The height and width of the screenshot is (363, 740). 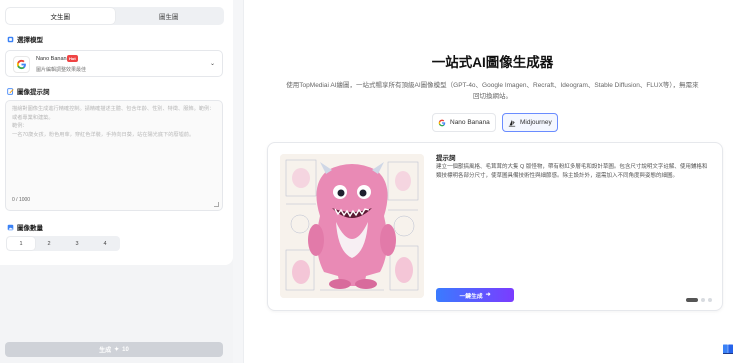 What do you see at coordinates (169, 16) in the screenshot?
I see `tab-image-to-image: 圖生圖` at bounding box center [169, 16].